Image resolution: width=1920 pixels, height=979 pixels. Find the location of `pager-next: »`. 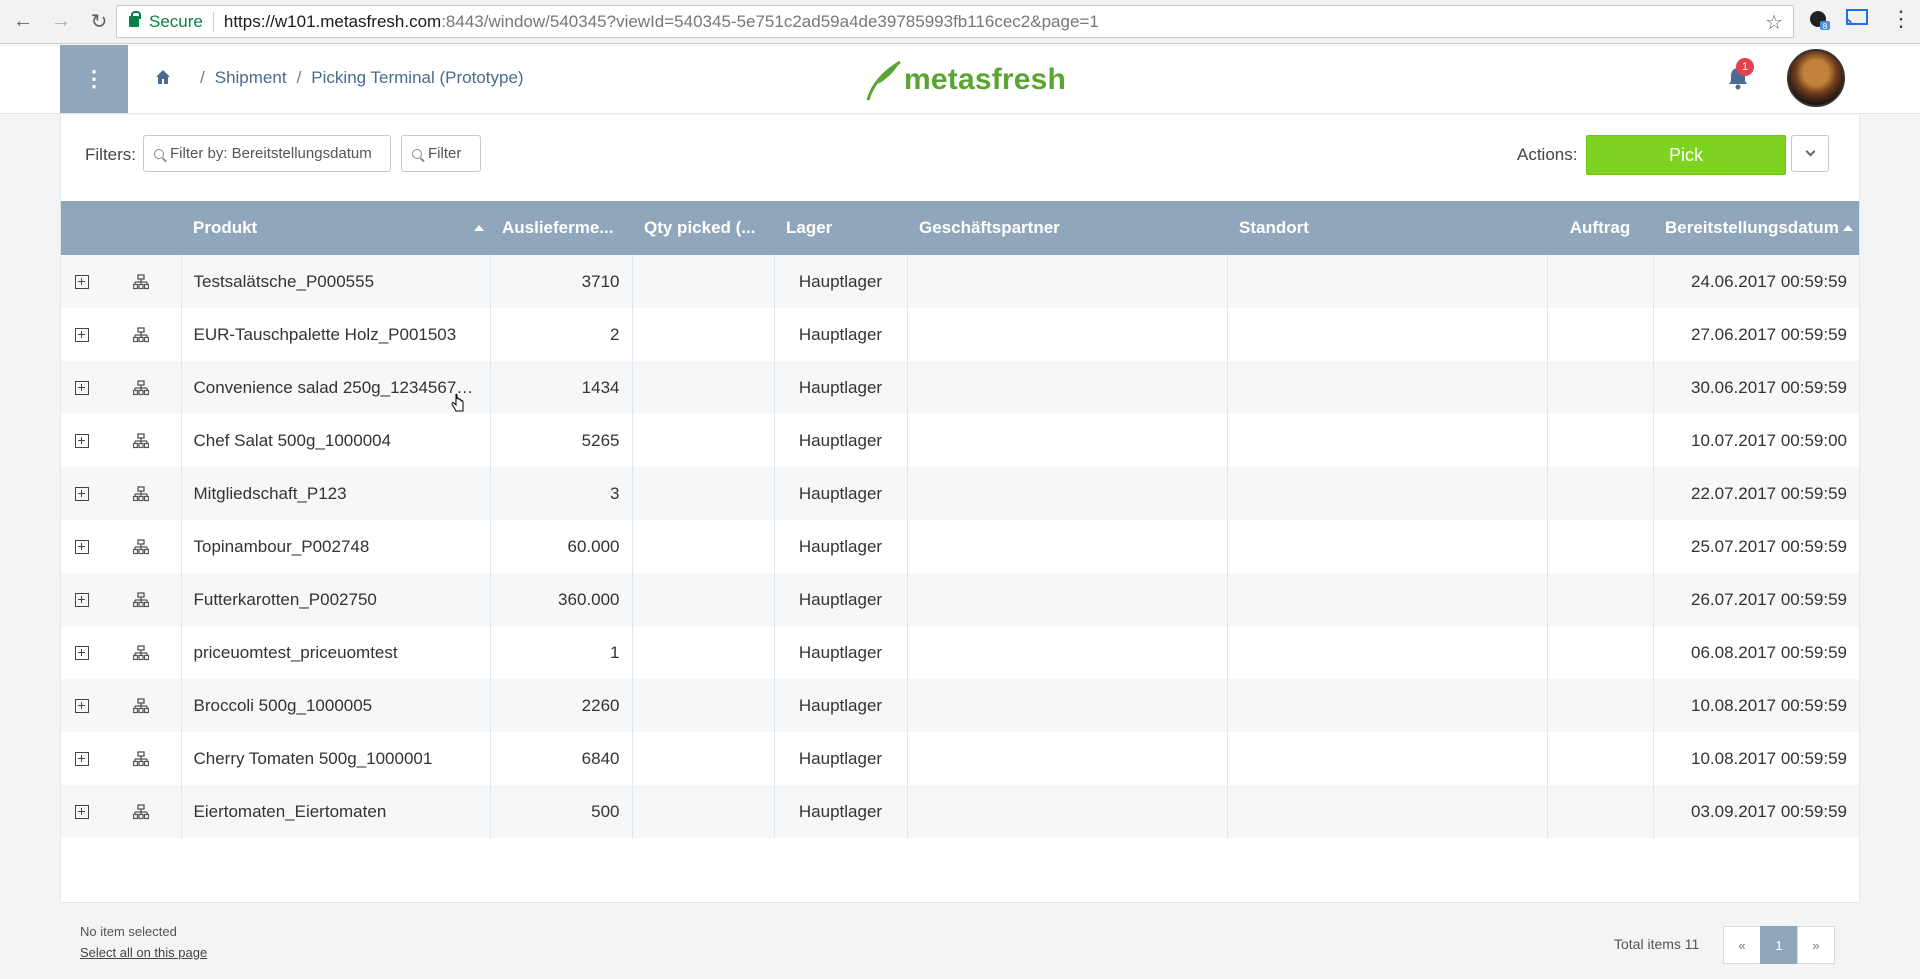

pager-next: » is located at coordinates (1816, 945).